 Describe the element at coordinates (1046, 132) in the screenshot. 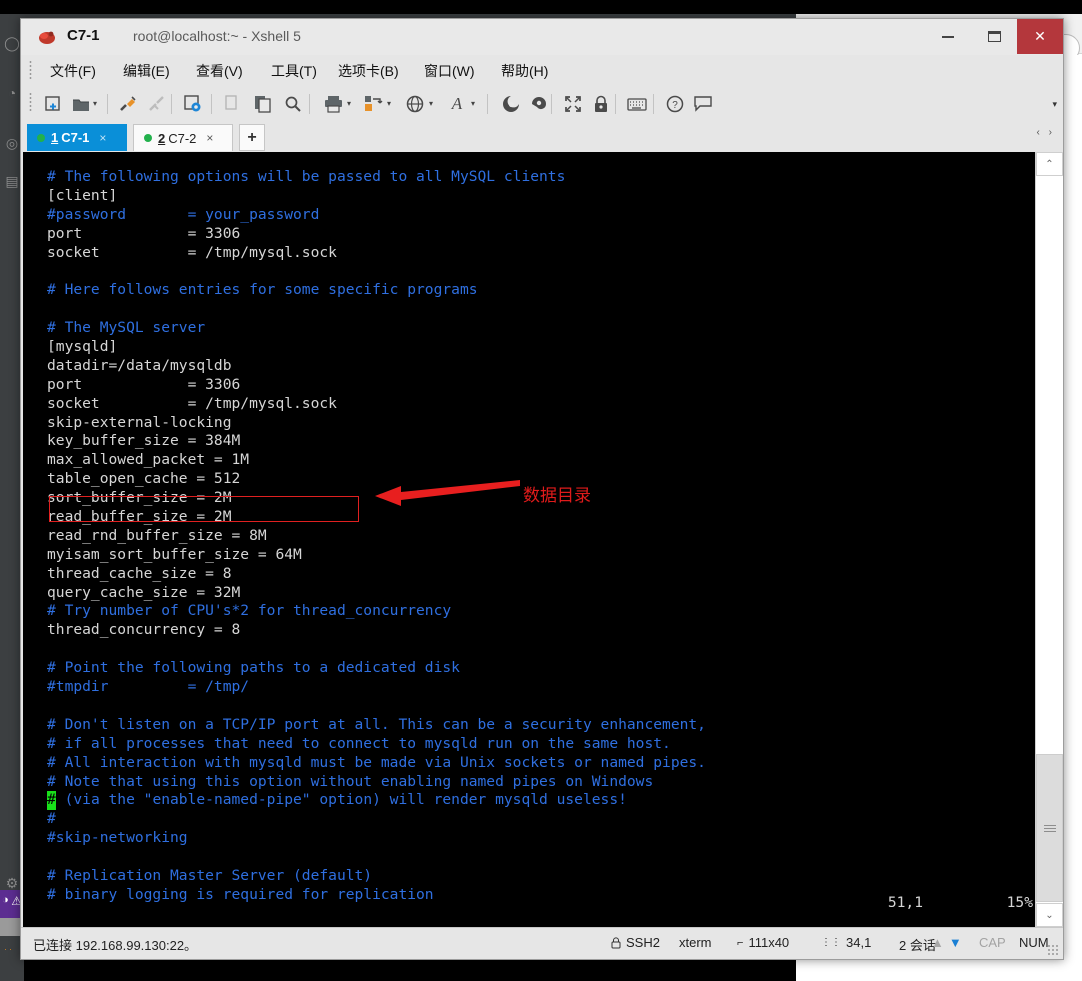

I see `tab-nav-arrows: ‹ ›` at that location.